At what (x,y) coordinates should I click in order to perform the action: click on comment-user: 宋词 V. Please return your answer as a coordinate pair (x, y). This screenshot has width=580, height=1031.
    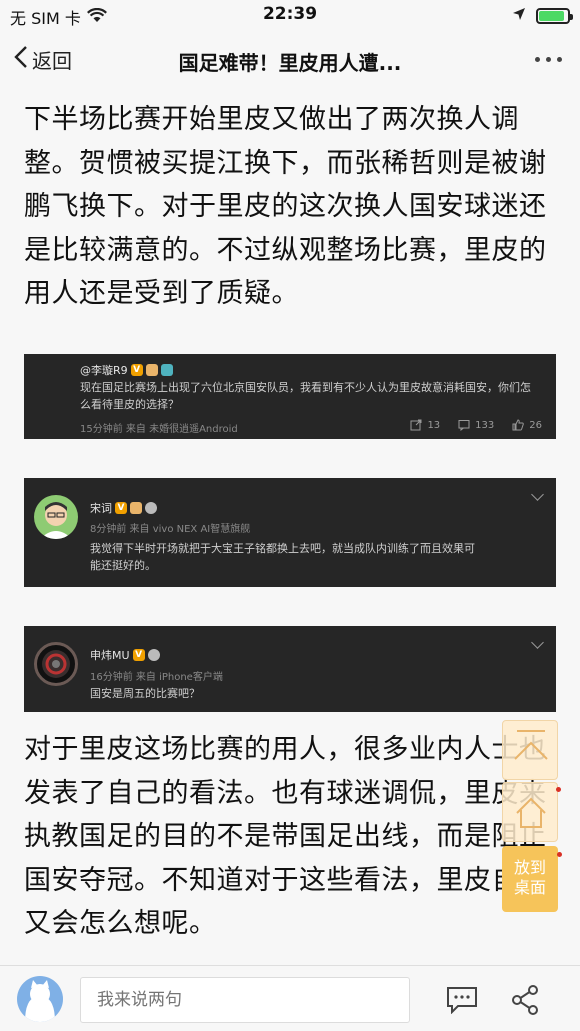
    Looking at the image, I should click on (123, 508).